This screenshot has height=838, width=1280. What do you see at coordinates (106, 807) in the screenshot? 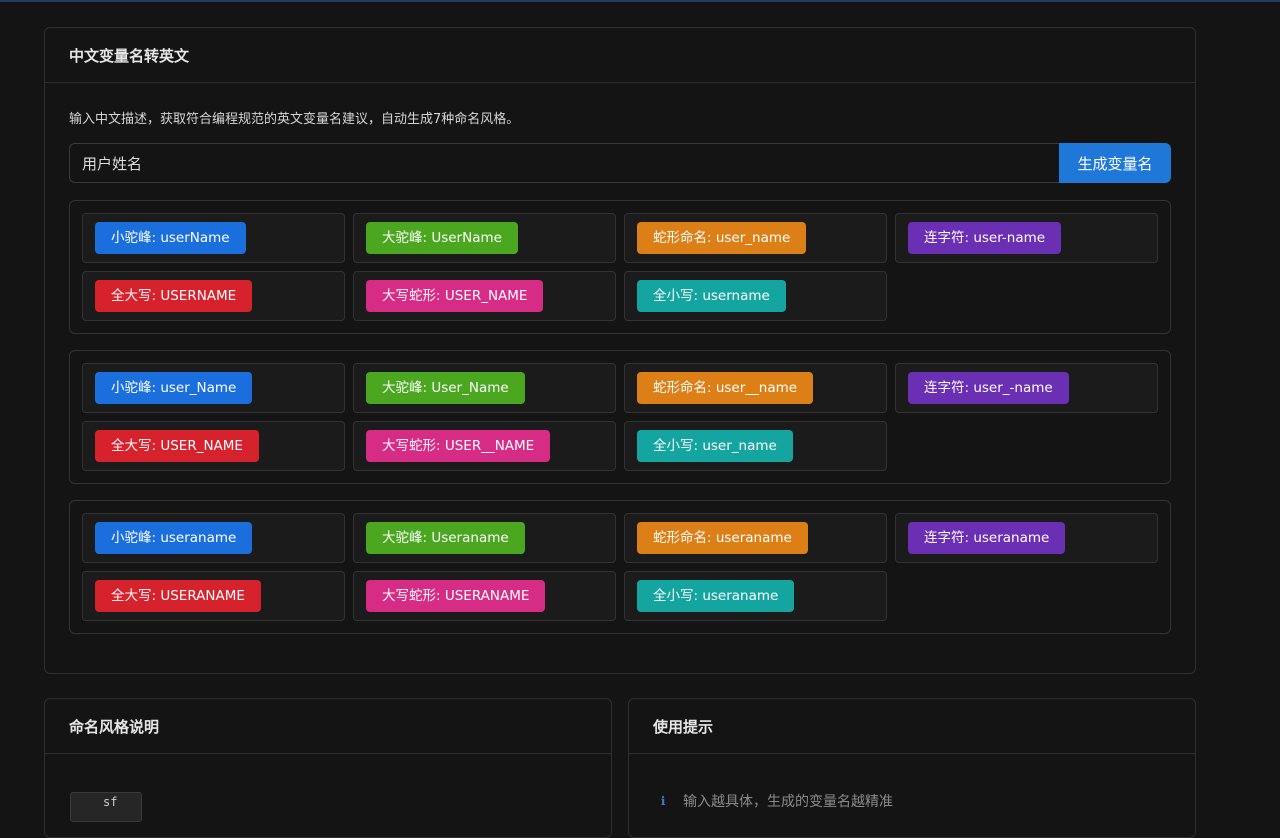
I see `code-sample-tag: sf` at bounding box center [106, 807].